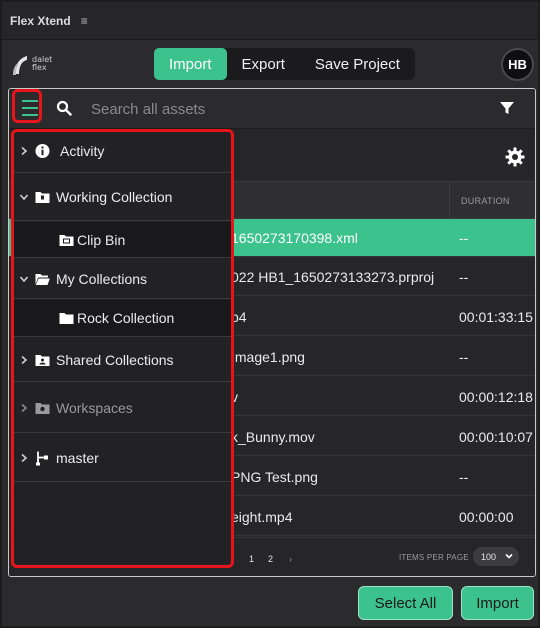 The width and height of the screenshot is (540, 628). I want to click on sidebar-item-clip-bin: Clip Bin, so click(121, 240).